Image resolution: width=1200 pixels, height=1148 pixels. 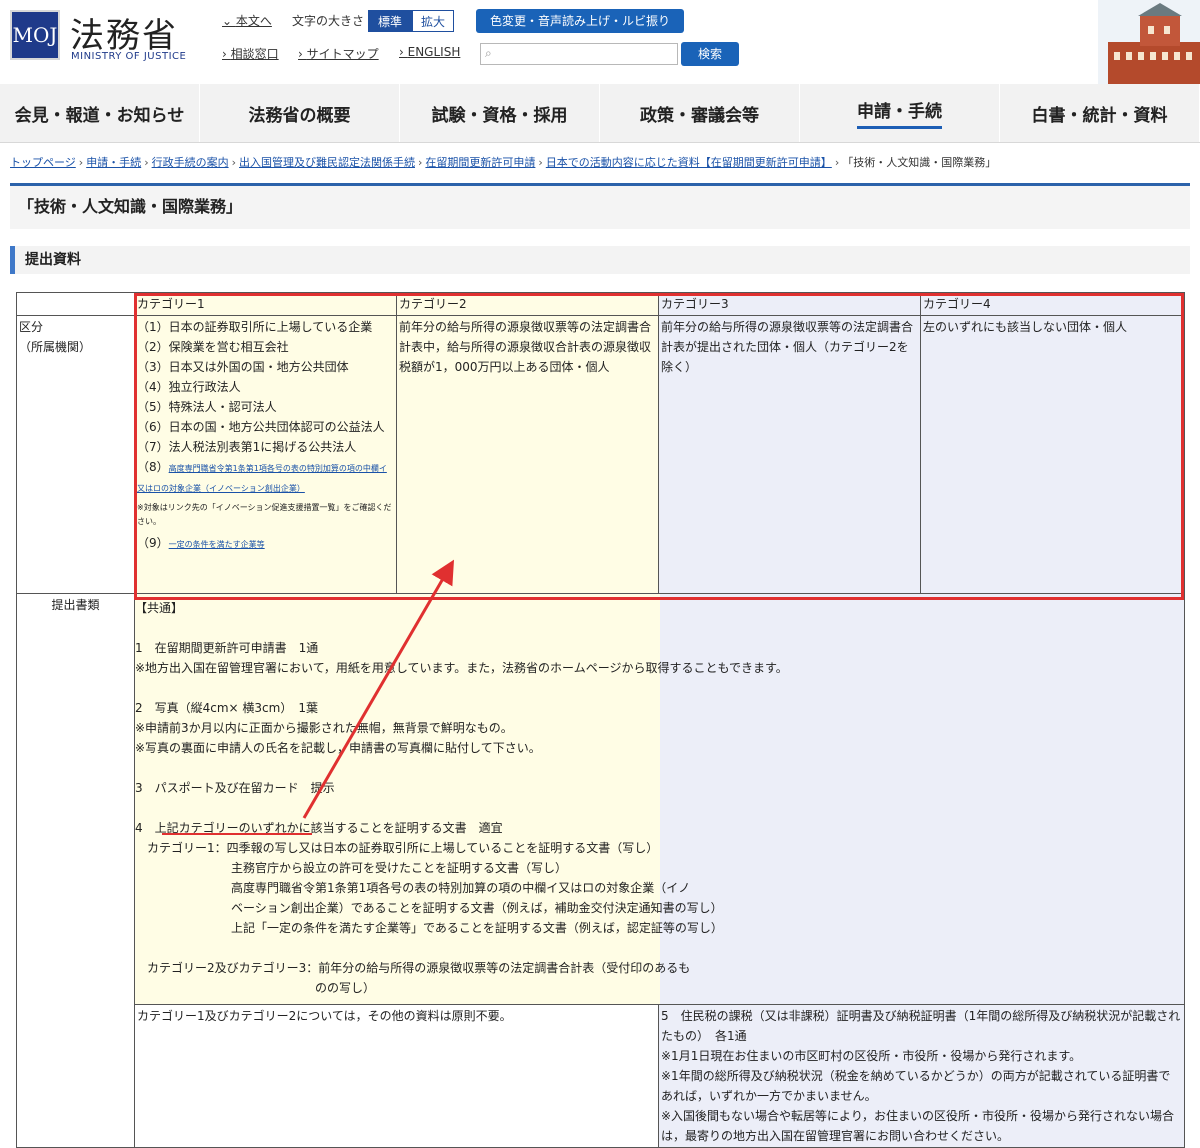 I want to click on skip-to-content-link: ⌄ 本文へ, so click(x=247, y=20).